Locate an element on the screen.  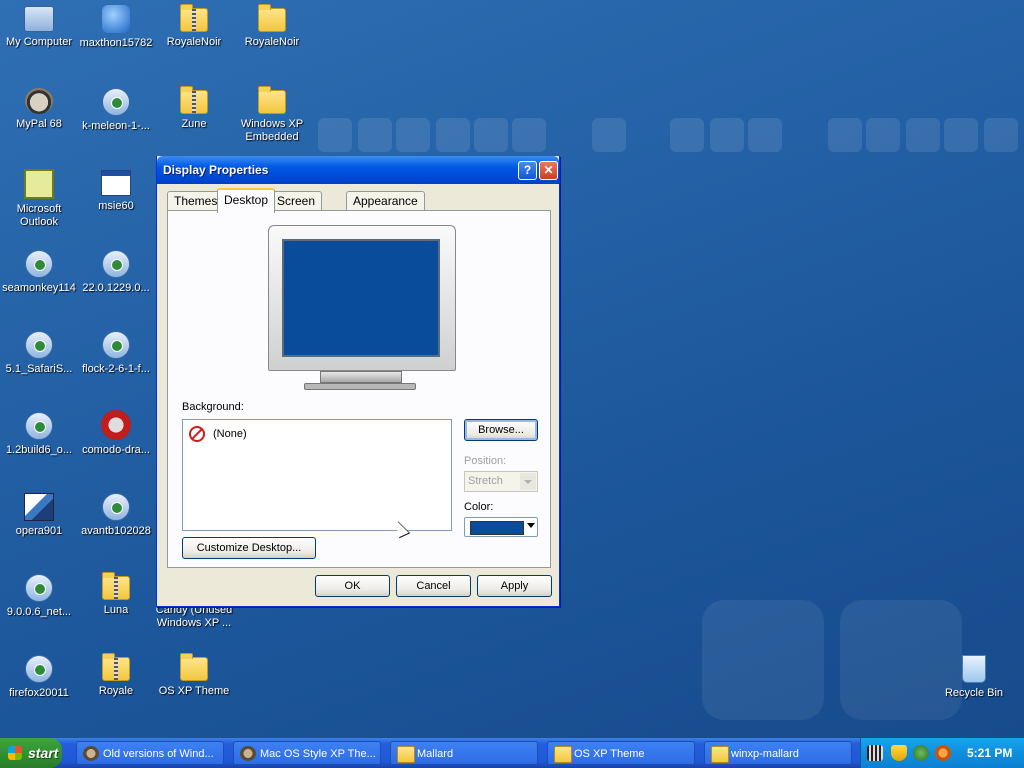
clock: 5:21 PM is located at coordinates (990, 753).